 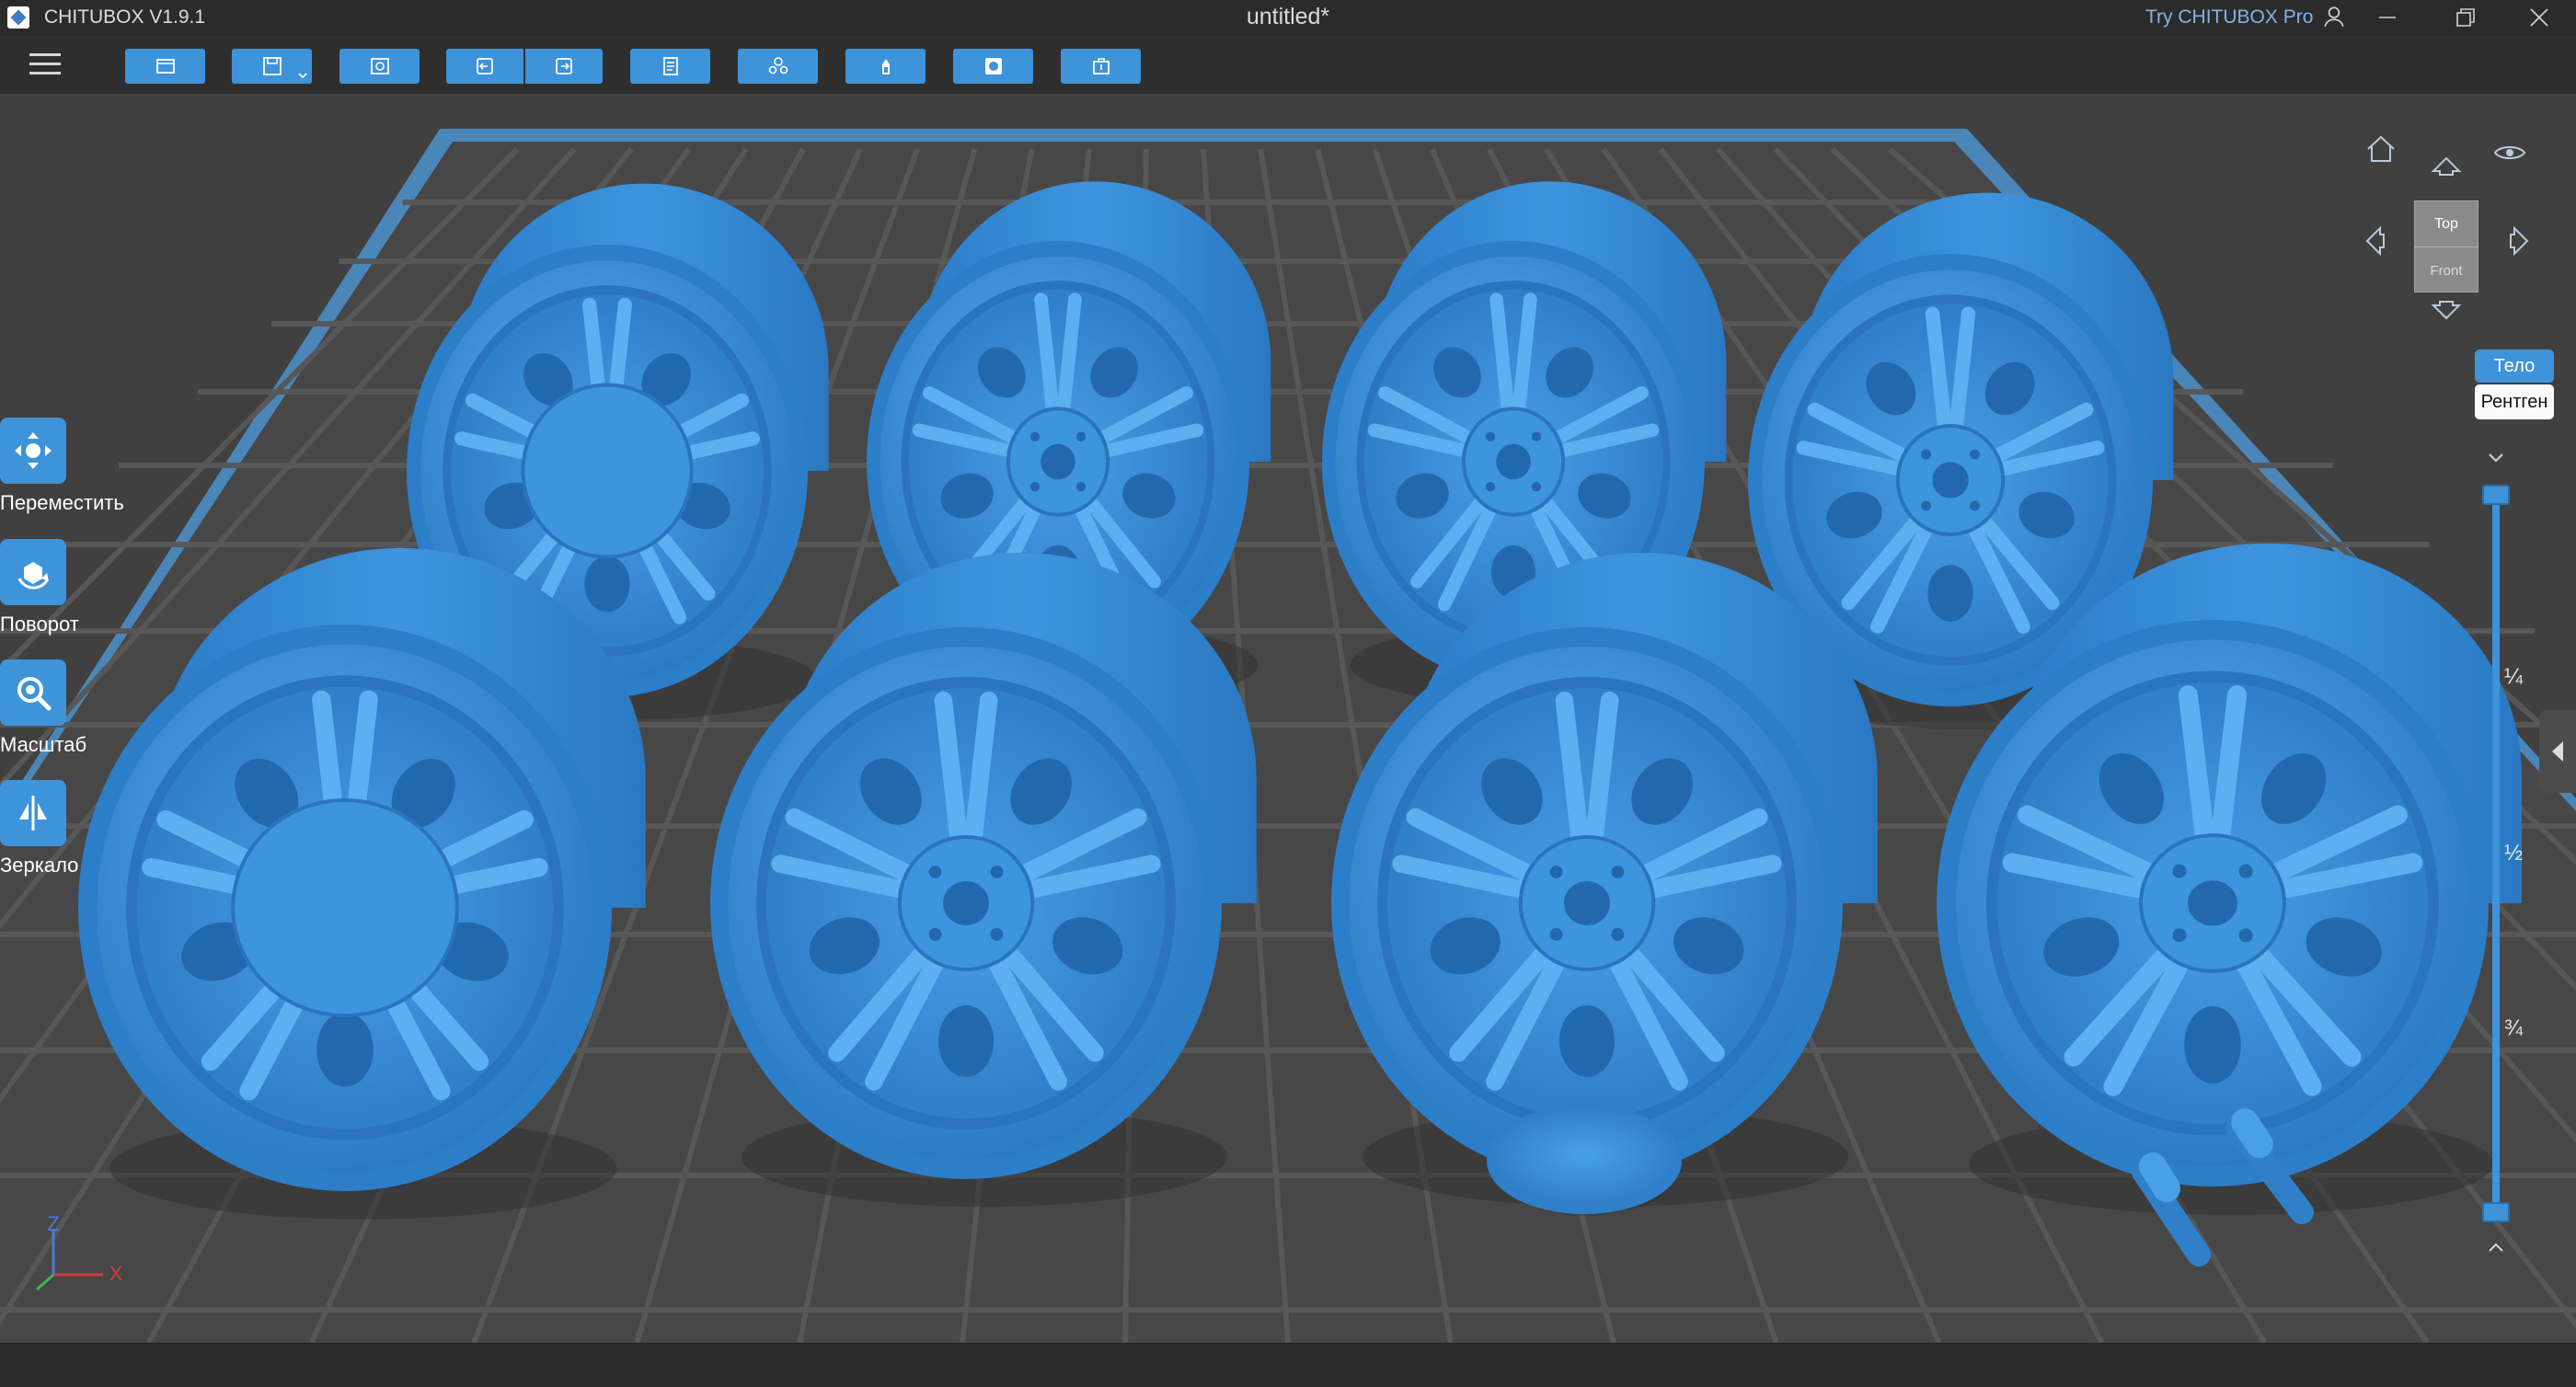 I want to click on xray-mode-button: Рентген, so click(x=2514, y=401).